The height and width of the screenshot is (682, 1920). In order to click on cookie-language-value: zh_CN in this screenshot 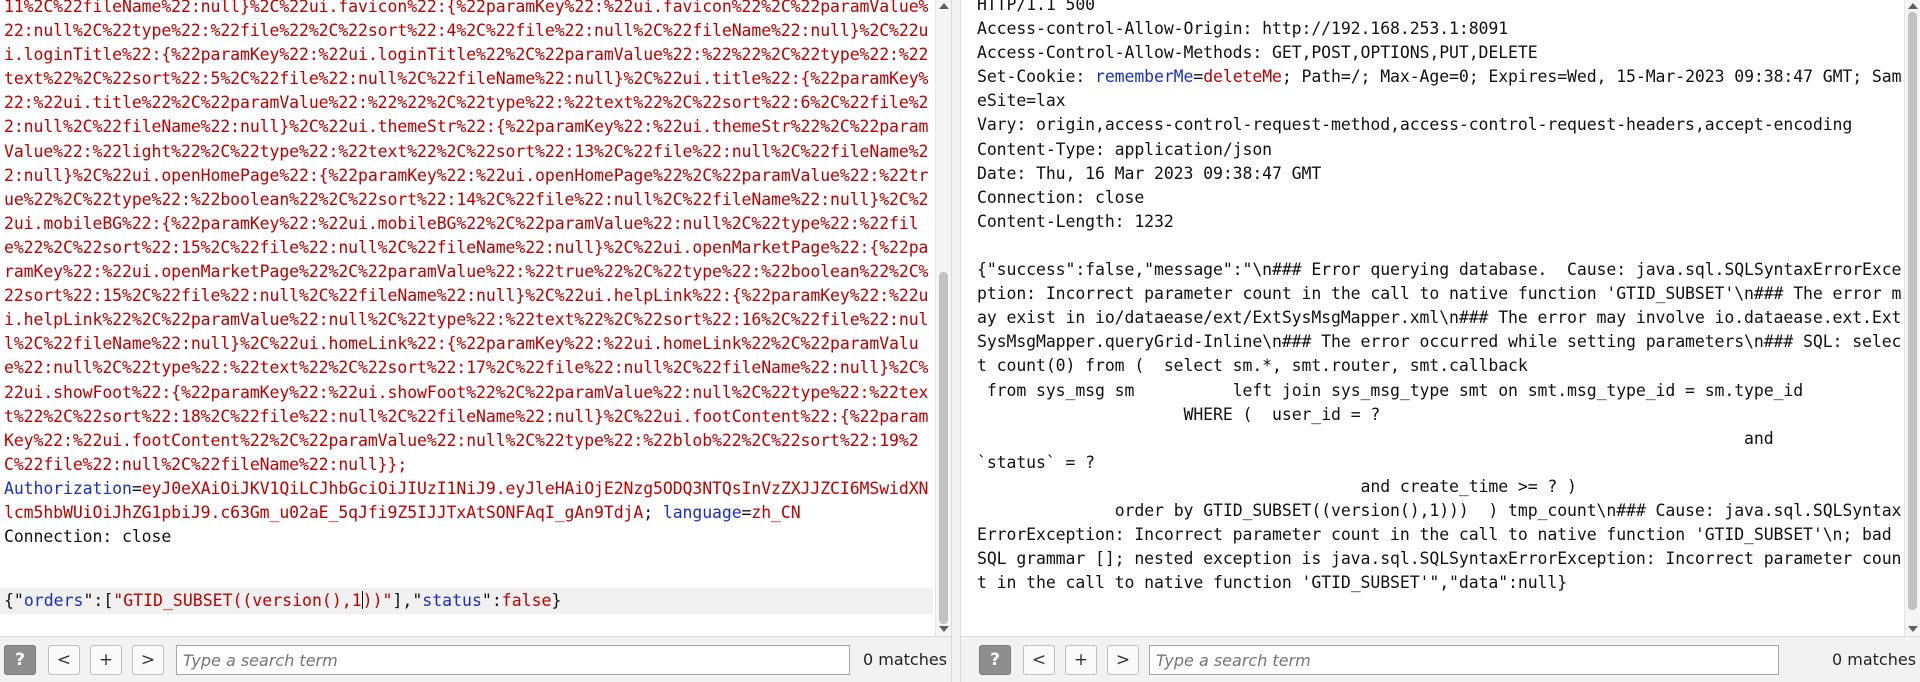, I will do `click(776, 512)`.